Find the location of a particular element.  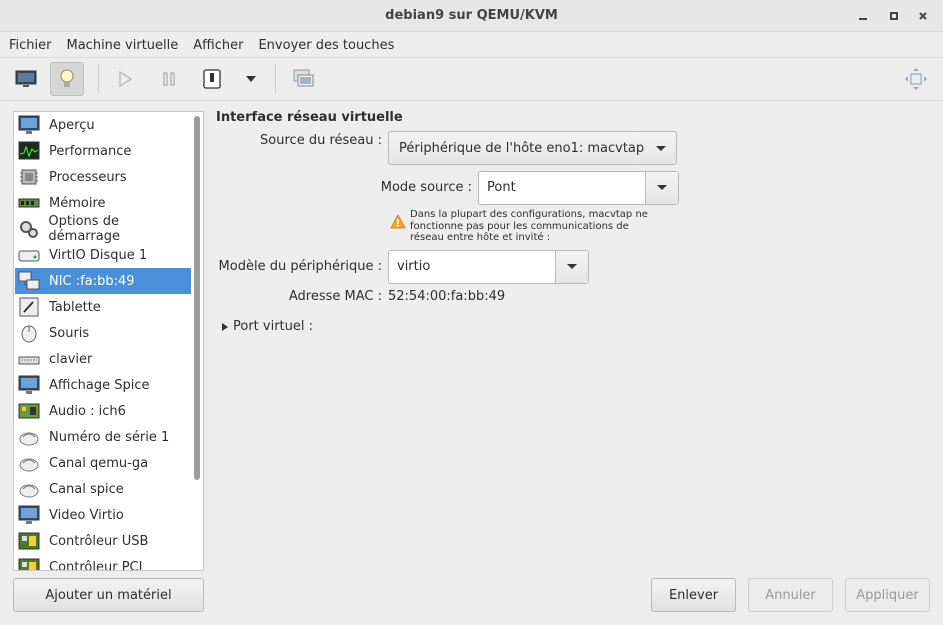

hardware-list-item-label: Affichage Spice is located at coordinates (99, 385).